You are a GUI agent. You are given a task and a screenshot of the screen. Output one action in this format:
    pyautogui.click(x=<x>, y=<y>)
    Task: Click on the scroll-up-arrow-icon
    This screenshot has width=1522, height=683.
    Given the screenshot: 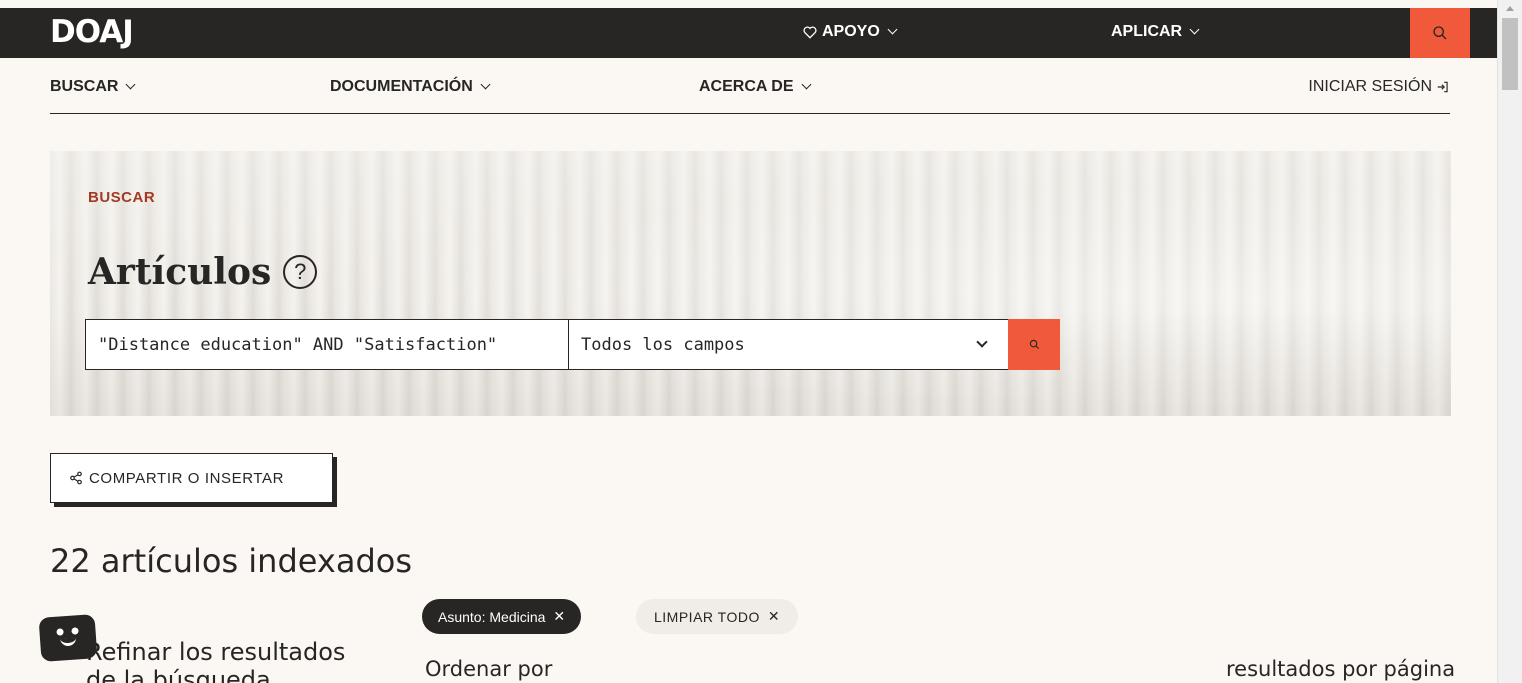 What is the action you would take?
    pyautogui.click(x=1510, y=8)
    